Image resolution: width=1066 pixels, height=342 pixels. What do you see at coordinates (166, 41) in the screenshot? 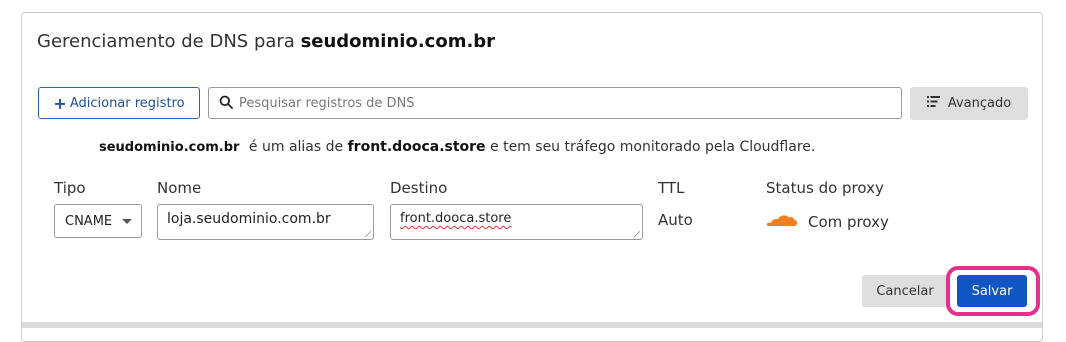
I see `title-prefix: Gerenciamento de DNS para` at bounding box center [166, 41].